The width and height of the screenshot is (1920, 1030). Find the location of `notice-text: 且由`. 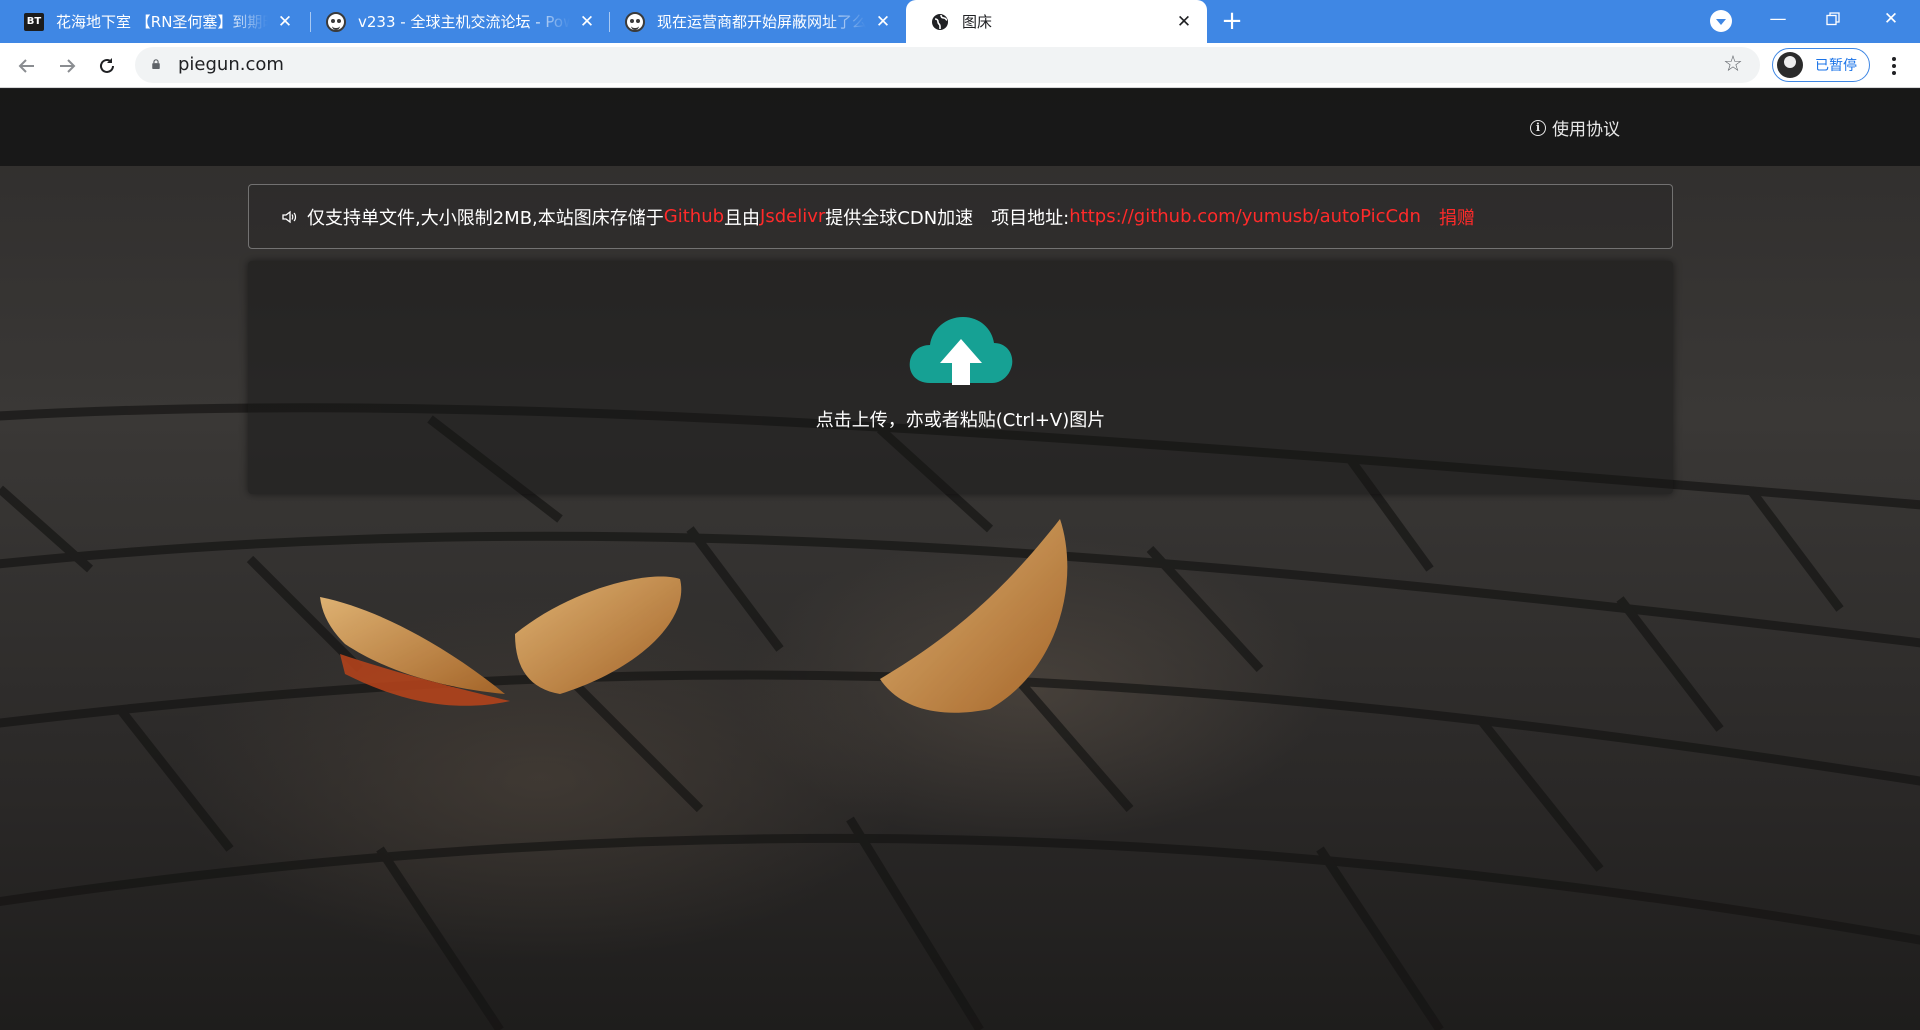

notice-text: 且由 is located at coordinates (742, 218).